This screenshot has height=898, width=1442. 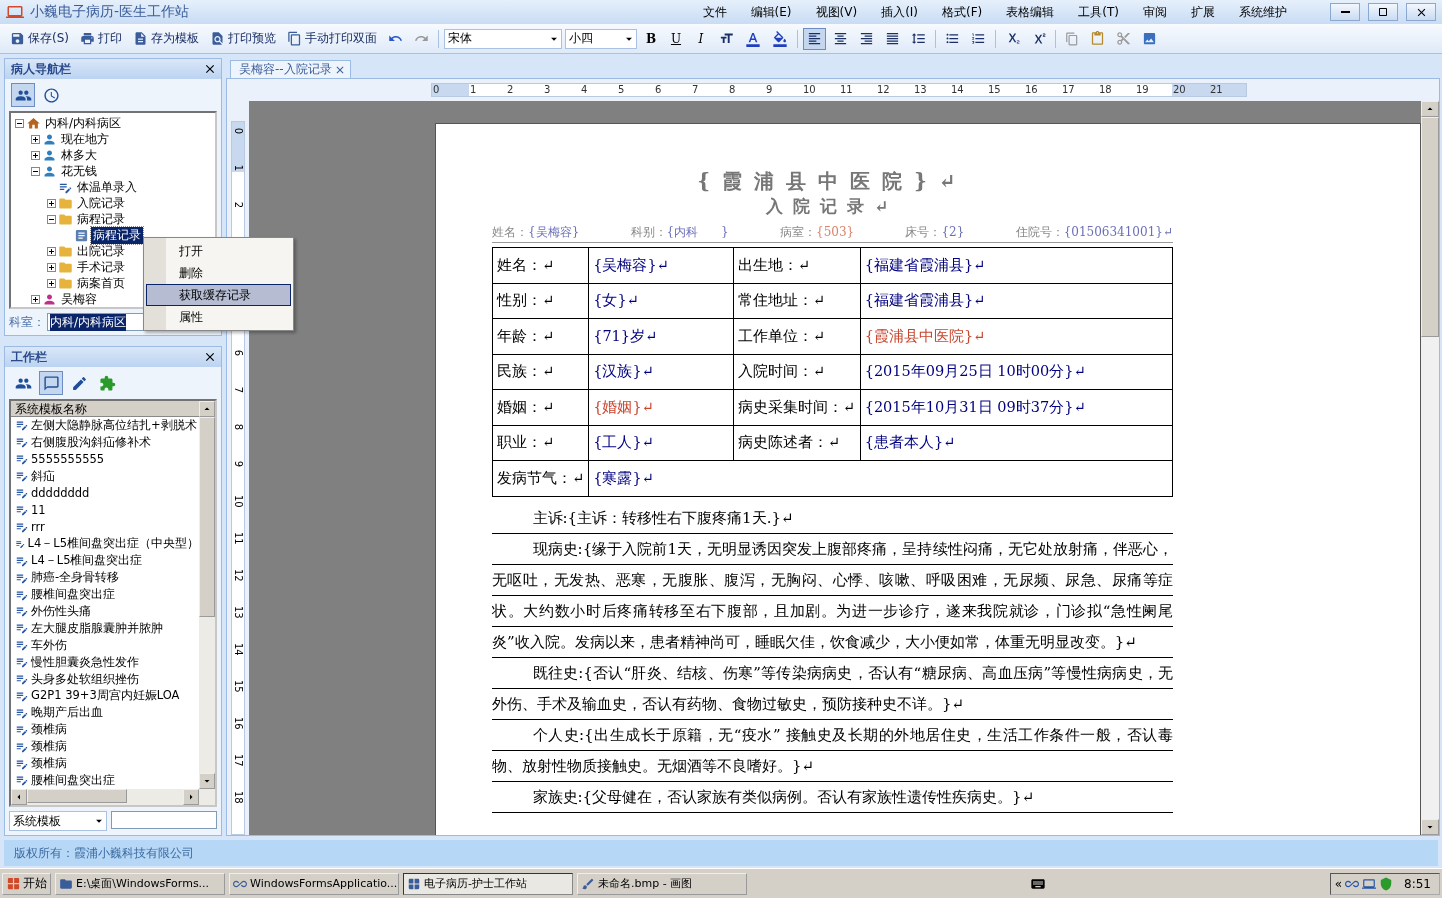 What do you see at coordinates (26, 883) in the screenshot?
I see `start-button: 开始` at bounding box center [26, 883].